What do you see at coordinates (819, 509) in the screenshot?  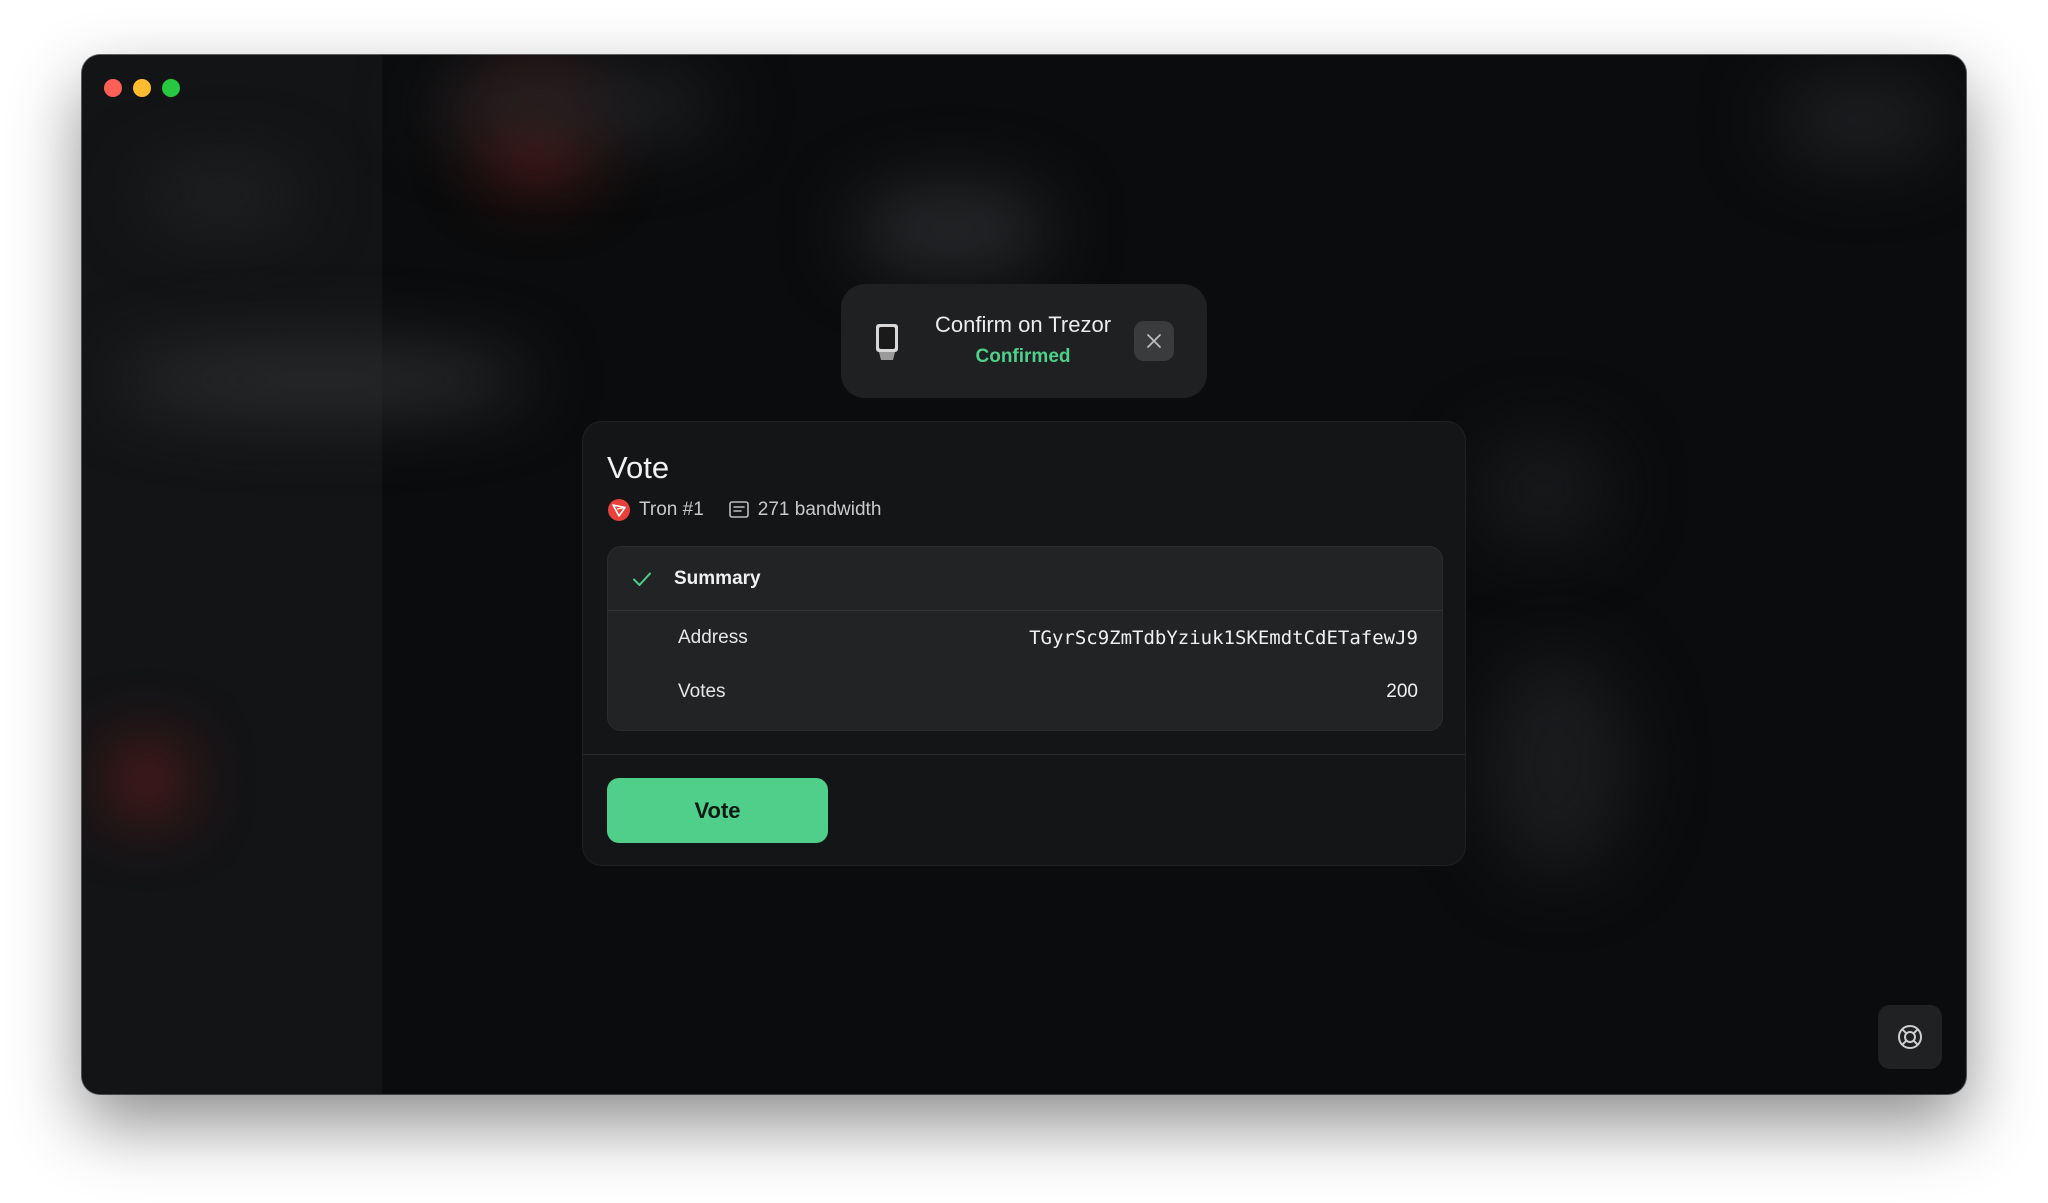 I see `bandwidth-label: 271 bandwidth` at bounding box center [819, 509].